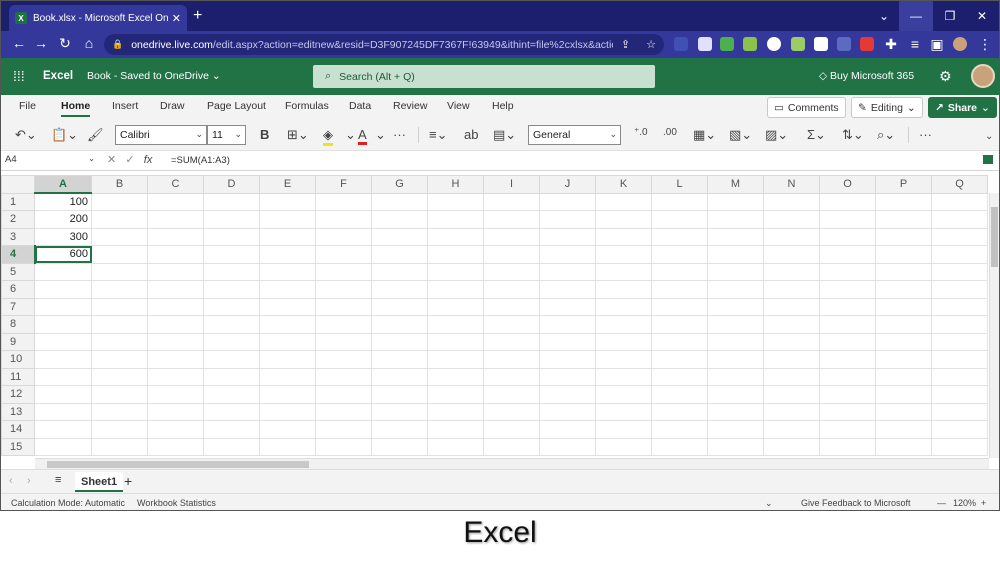 The width and height of the screenshot is (1000, 561). Describe the element at coordinates (623, 411) in the screenshot. I see `cell-k13` at that location.